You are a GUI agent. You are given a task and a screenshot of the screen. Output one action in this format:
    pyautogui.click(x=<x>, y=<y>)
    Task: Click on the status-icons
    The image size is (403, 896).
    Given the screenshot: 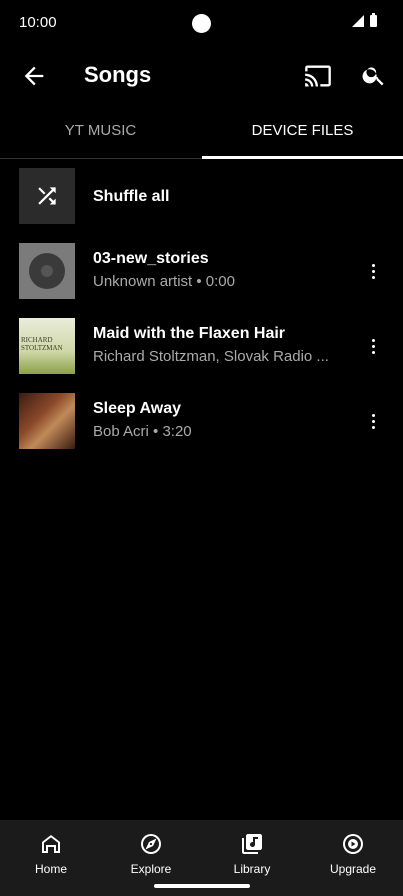 What is the action you would take?
    pyautogui.click(x=364, y=20)
    